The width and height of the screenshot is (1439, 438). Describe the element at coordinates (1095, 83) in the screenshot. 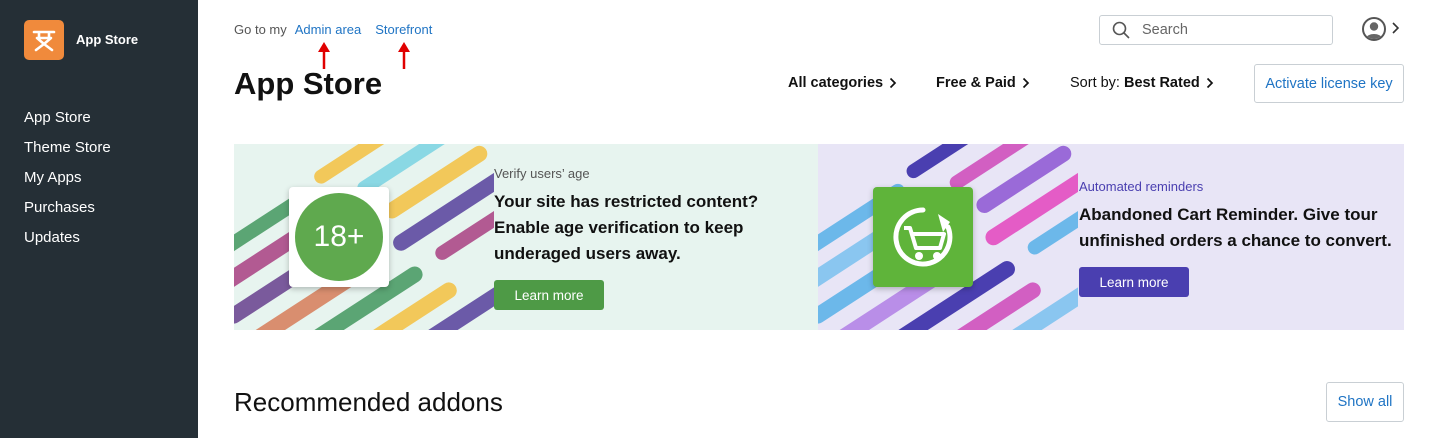

I see `sort-prefix: Sort by:` at that location.